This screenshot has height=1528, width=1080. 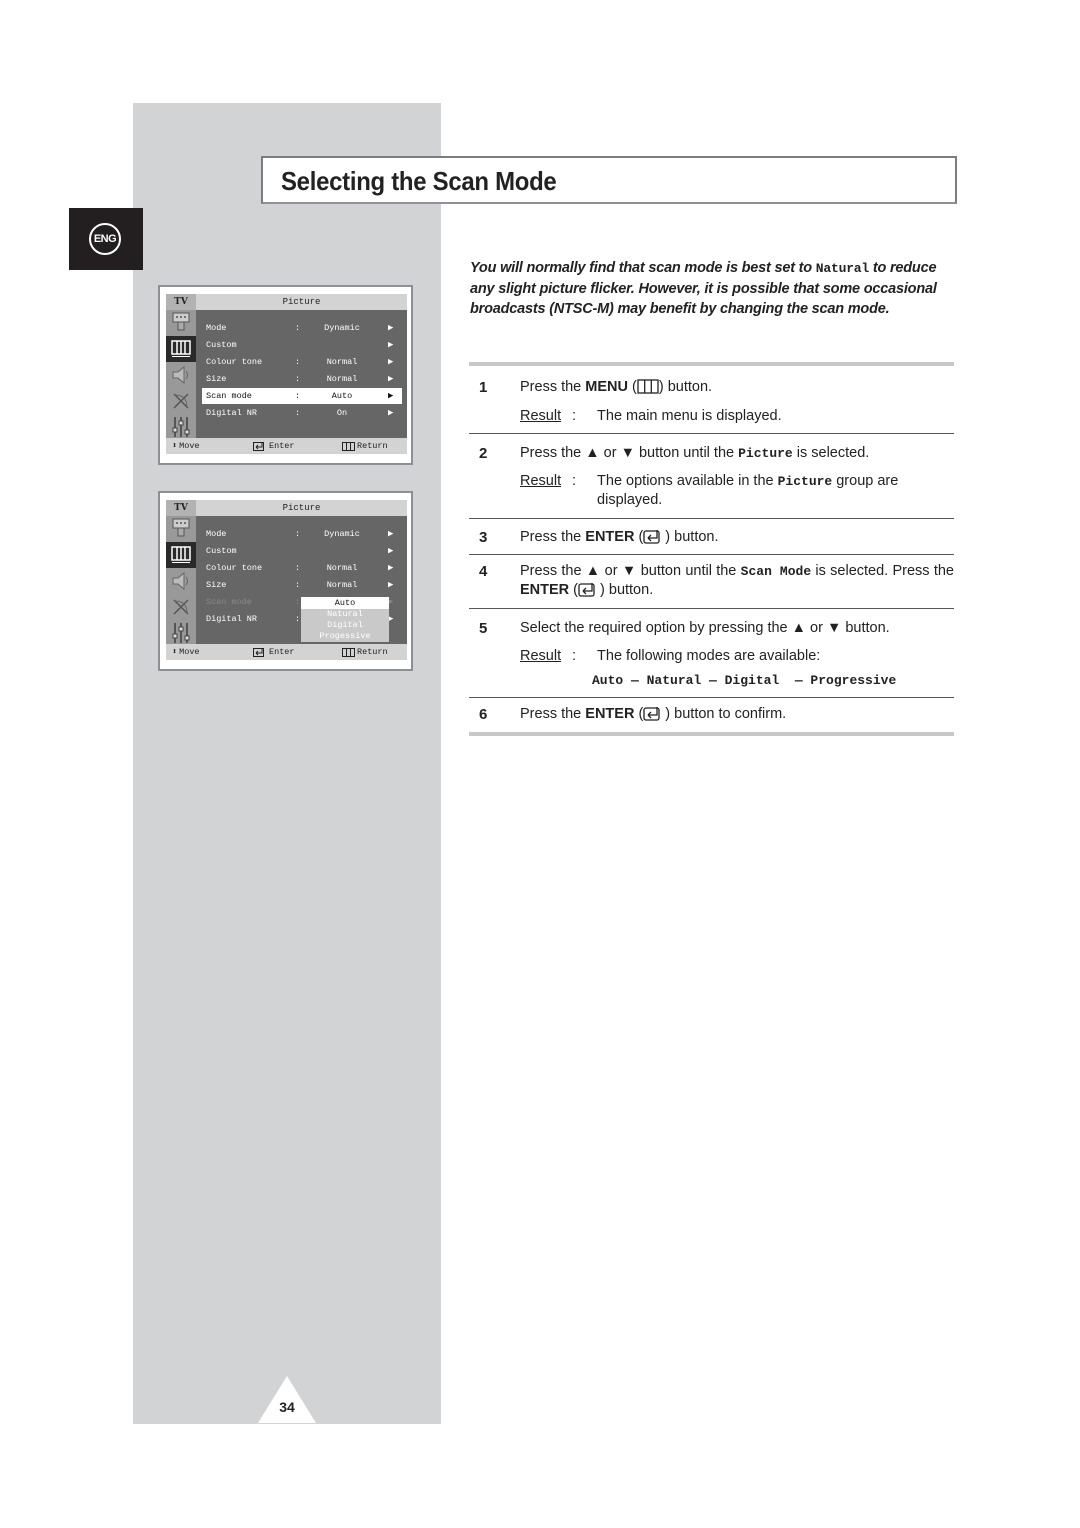 I want to click on dropdown-option-natural: Natural, so click(x=345, y=614).